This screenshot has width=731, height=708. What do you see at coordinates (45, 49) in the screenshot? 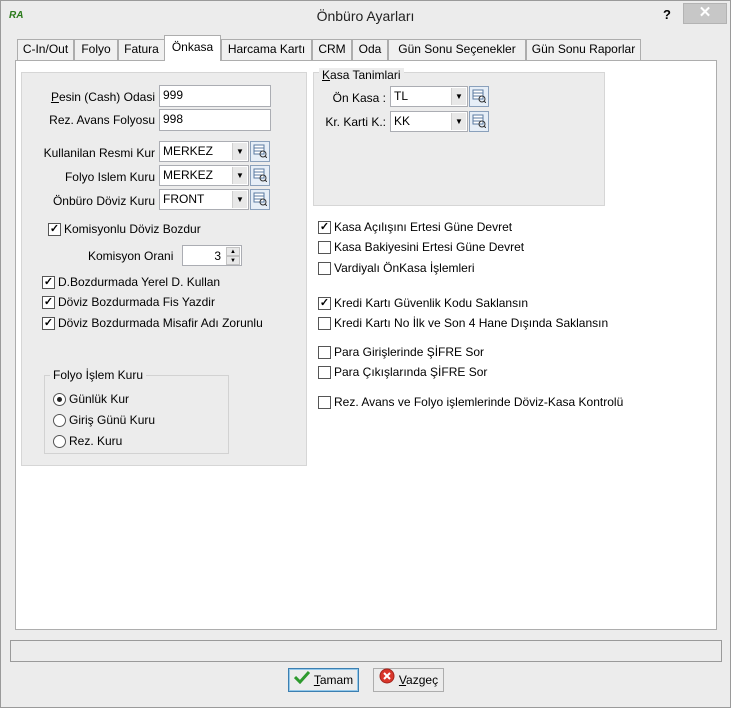
I see `tab-c-in-out: C-In/Out` at bounding box center [45, 49].